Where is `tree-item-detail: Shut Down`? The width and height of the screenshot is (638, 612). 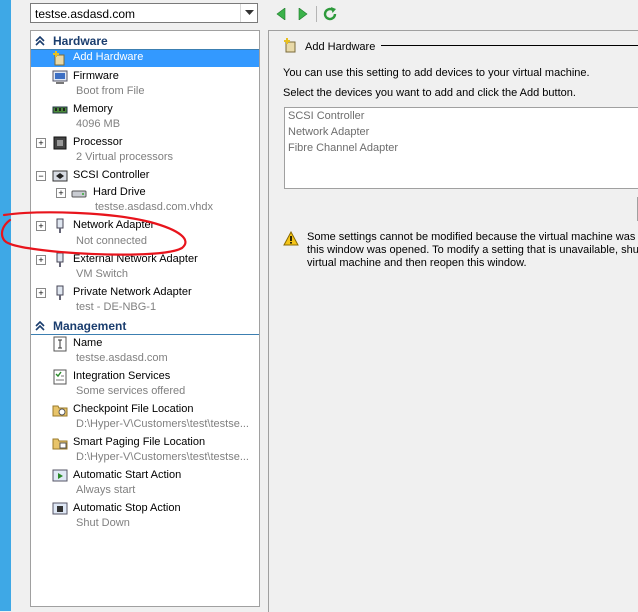
tree-item-detail: Shut Down is located at coordinates (103, 523).